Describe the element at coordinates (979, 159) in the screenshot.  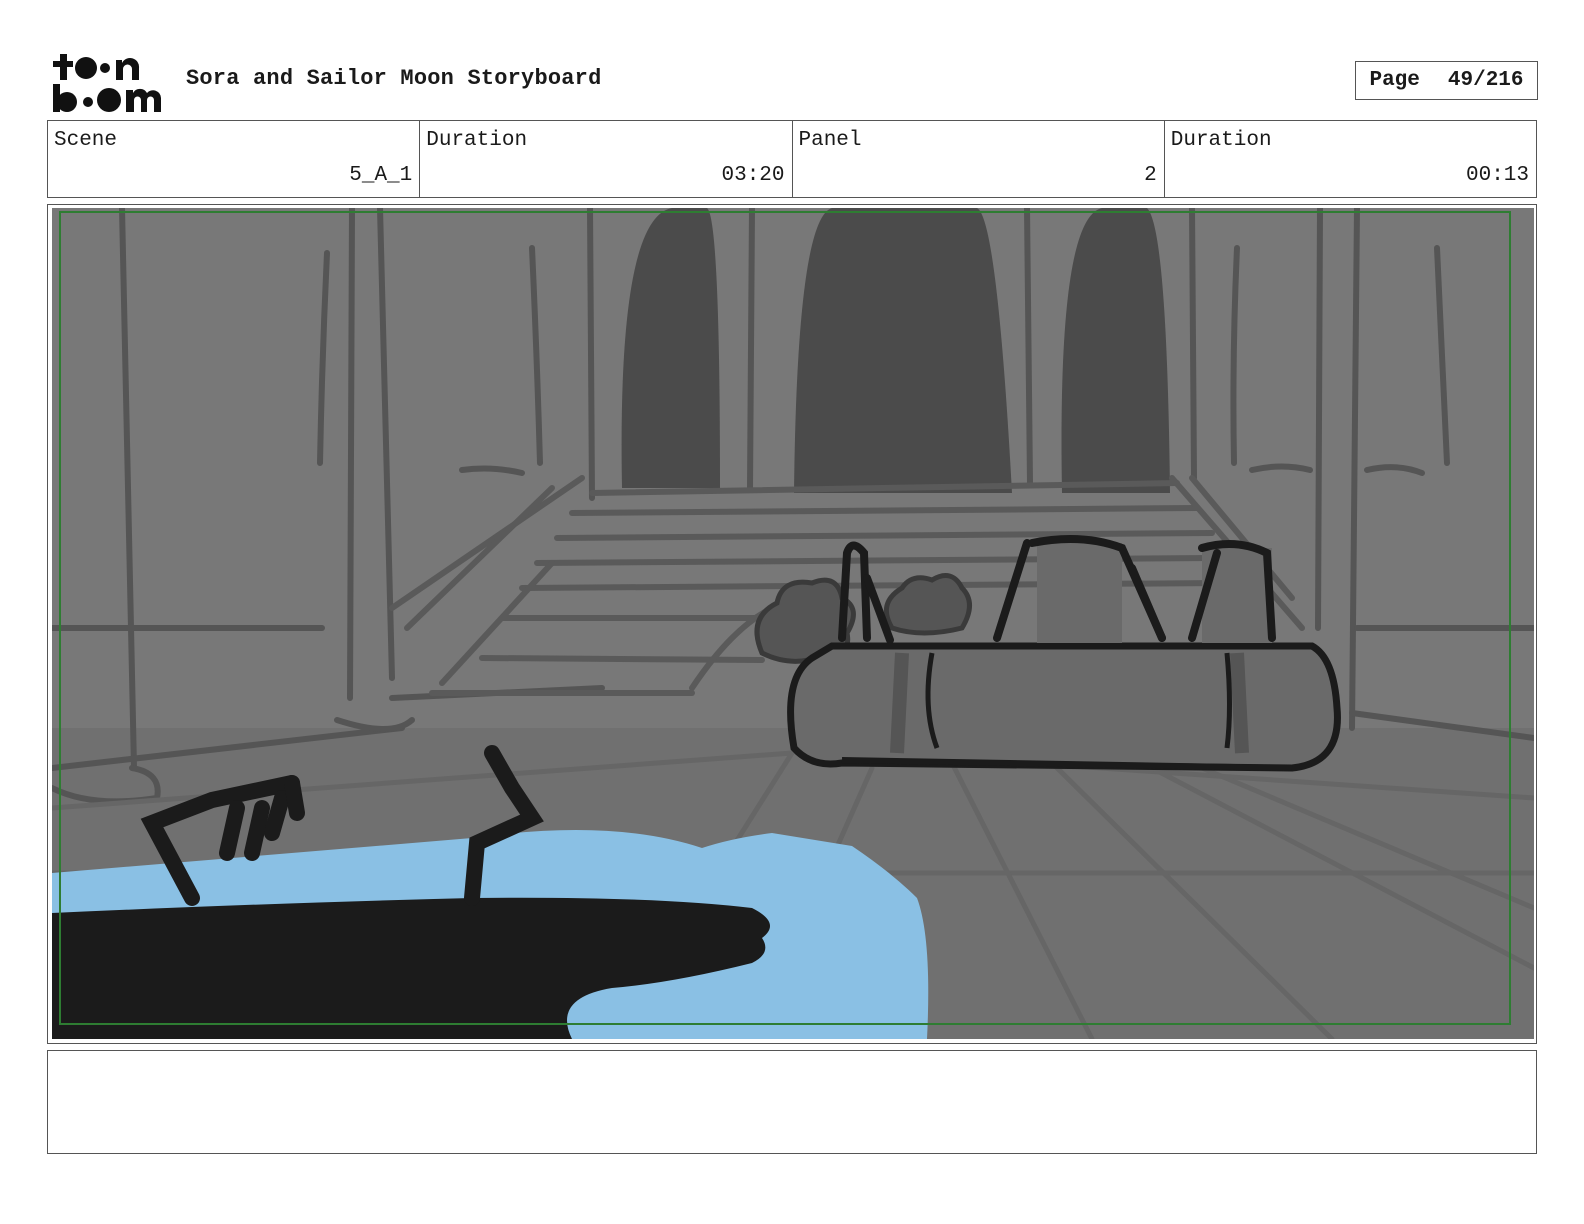
I see `panel-cell: Panel 2` at that location.